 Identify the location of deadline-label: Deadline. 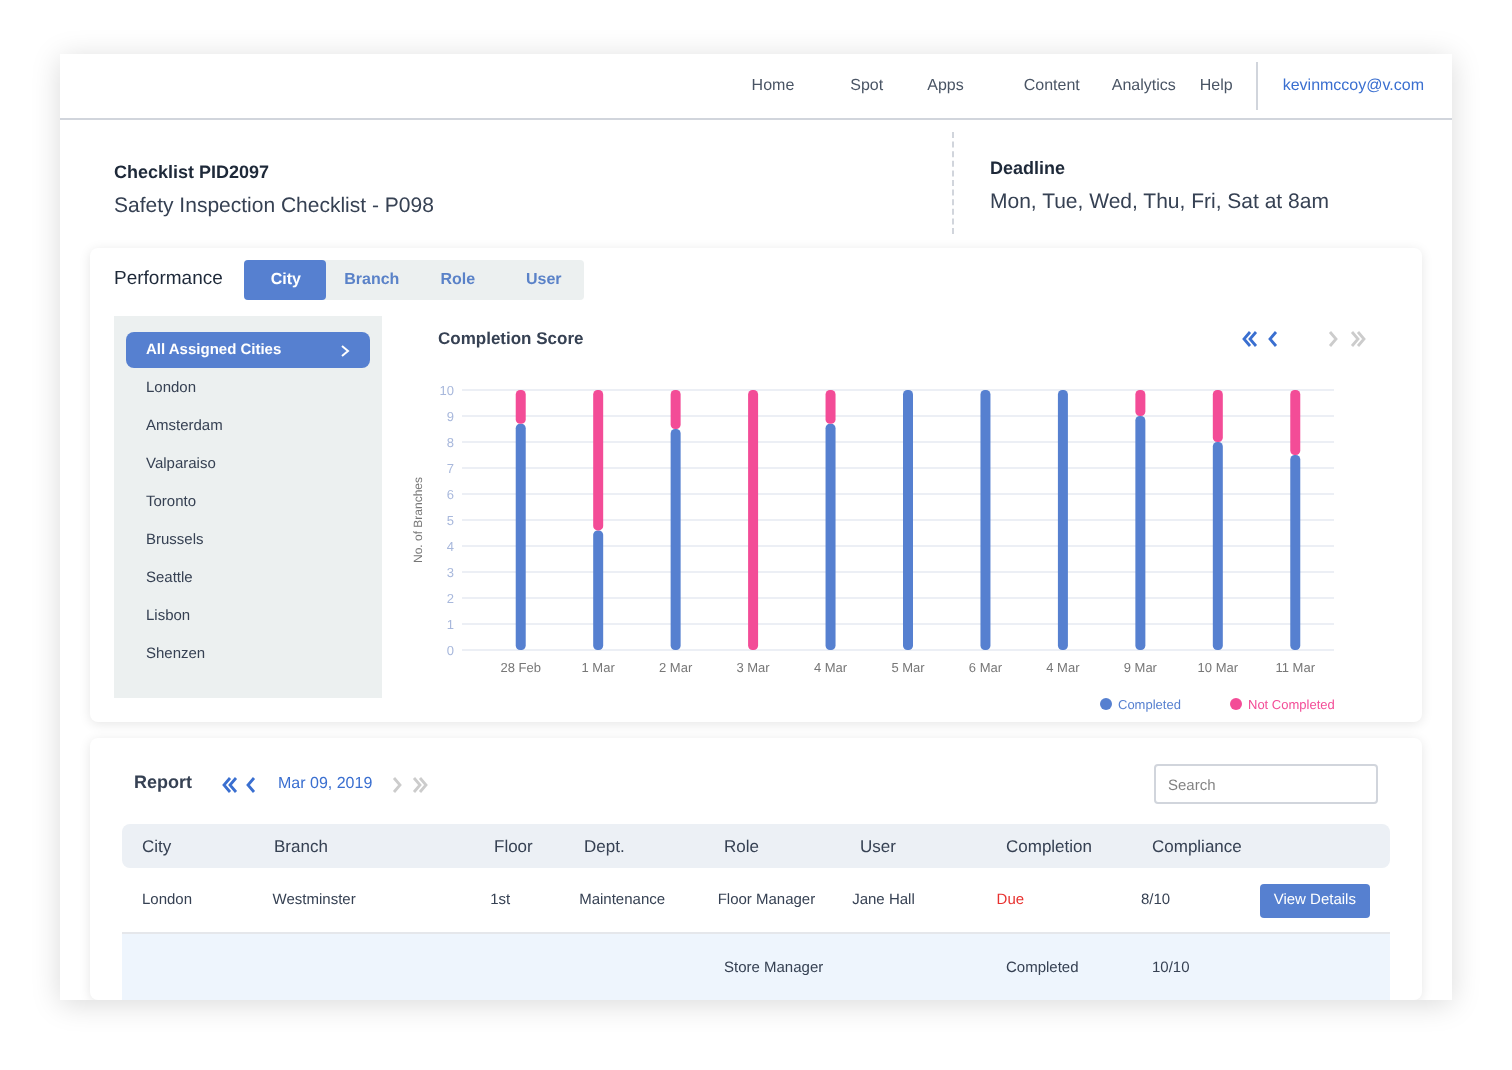
(1029, 169).